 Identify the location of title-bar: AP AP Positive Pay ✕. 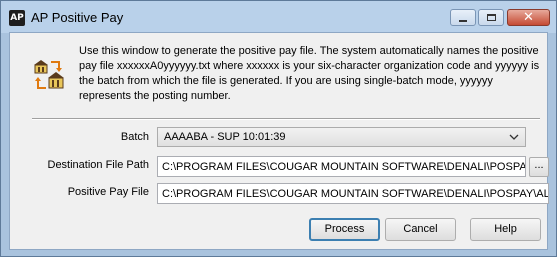
(278, 17).